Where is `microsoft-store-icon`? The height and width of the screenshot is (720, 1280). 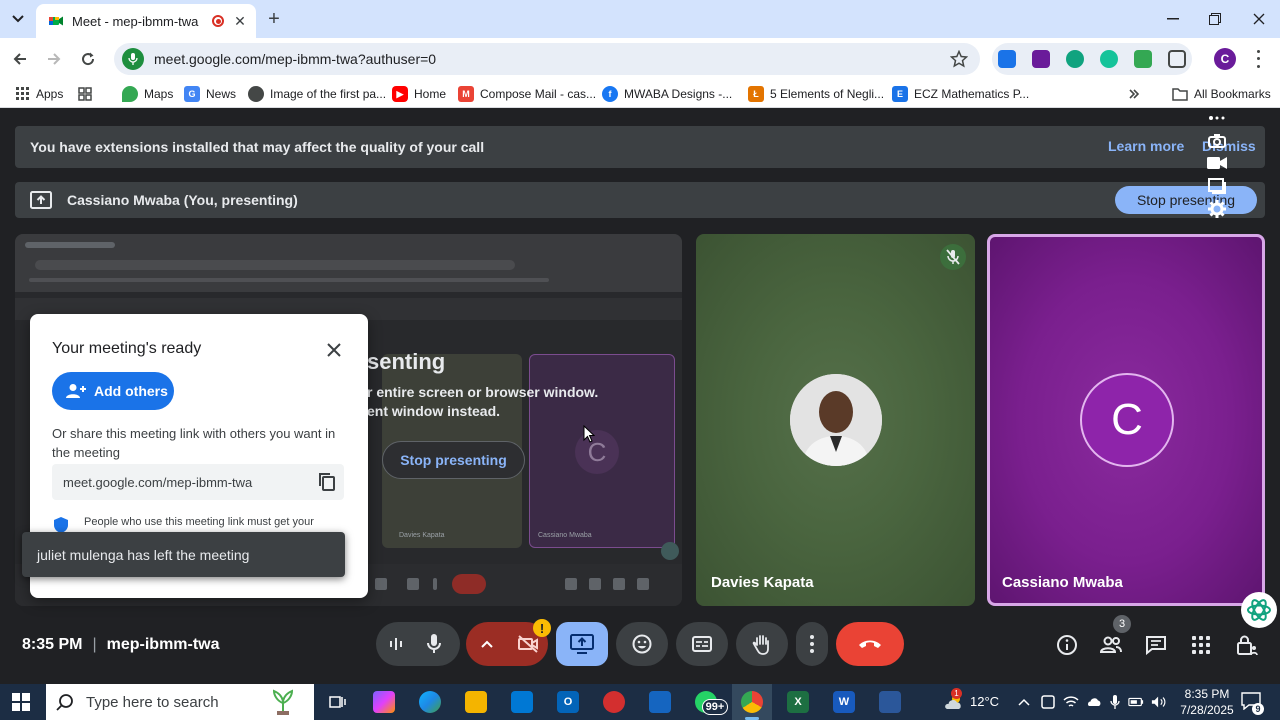 microsoft-store-icon is located at coordinates (522, 702).